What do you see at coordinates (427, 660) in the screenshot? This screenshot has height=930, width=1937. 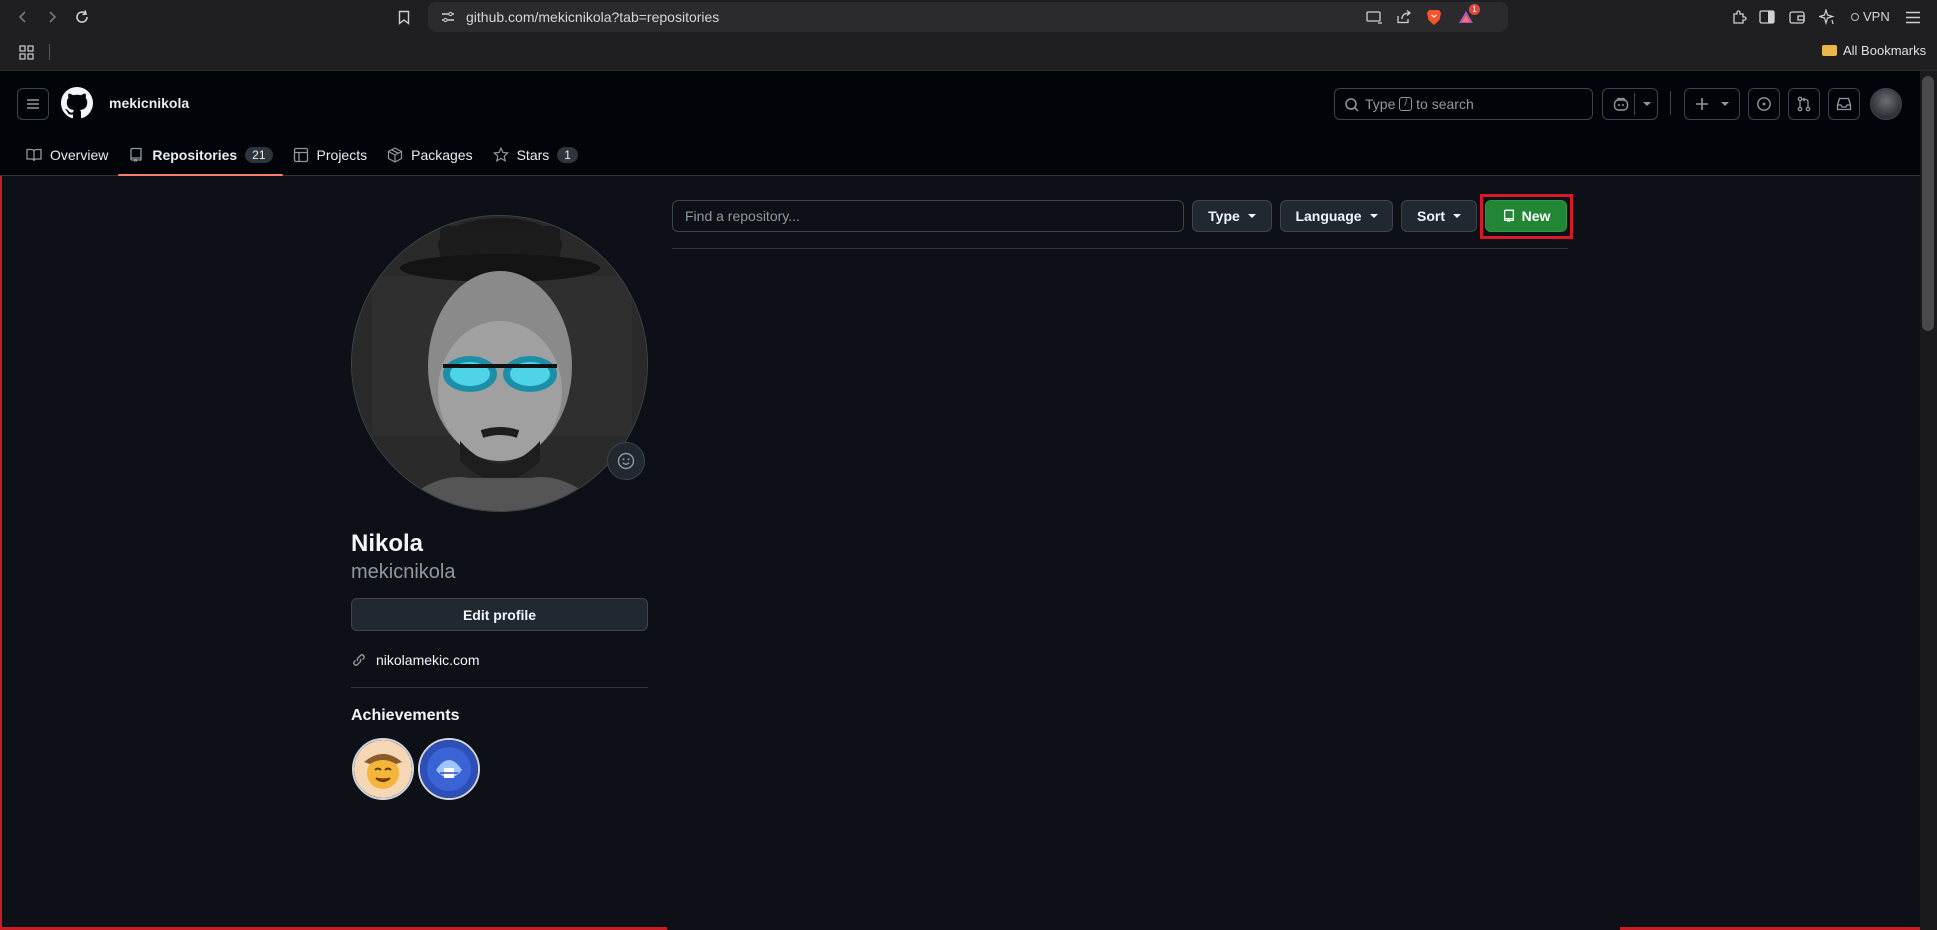 I see `website-link: nikolamekic.com` at bounding box center [427, 660].